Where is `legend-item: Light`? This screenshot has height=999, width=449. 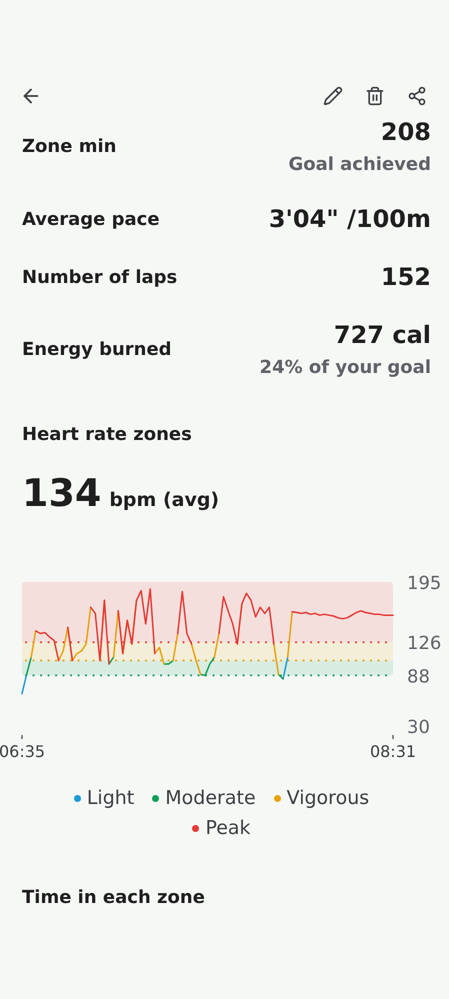 legend-item: Light is located at coordinates (104, 798).